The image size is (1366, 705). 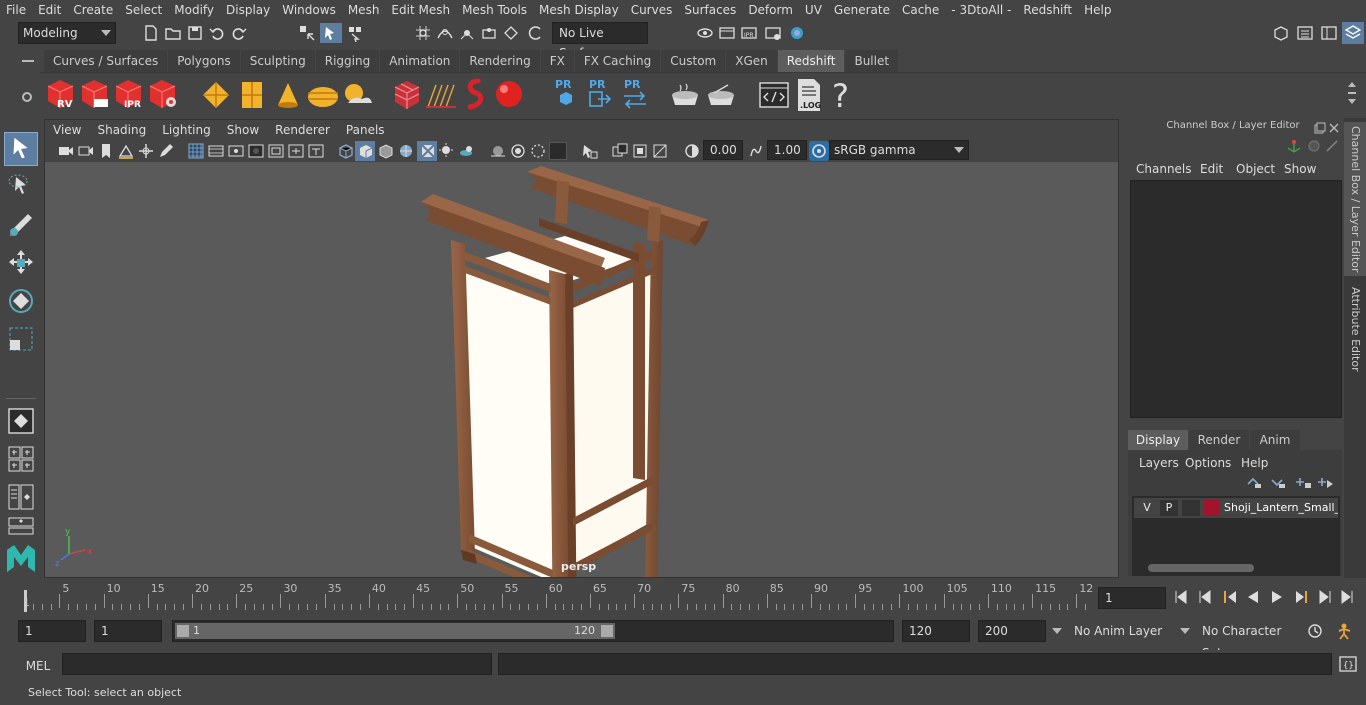 I want to click on menu-create: Create, so click(x=93, y=10).